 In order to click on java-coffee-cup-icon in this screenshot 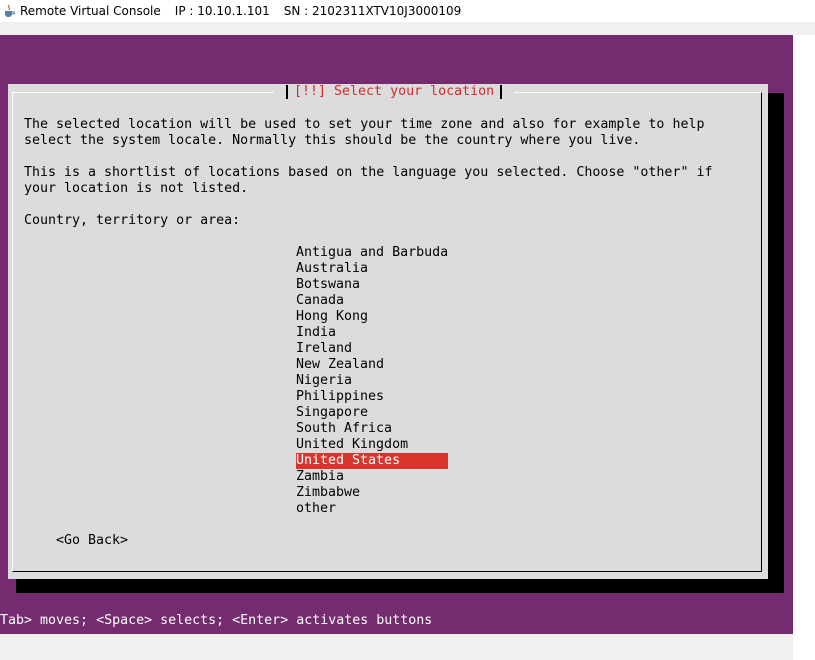, I will do `click(9, 11)`.